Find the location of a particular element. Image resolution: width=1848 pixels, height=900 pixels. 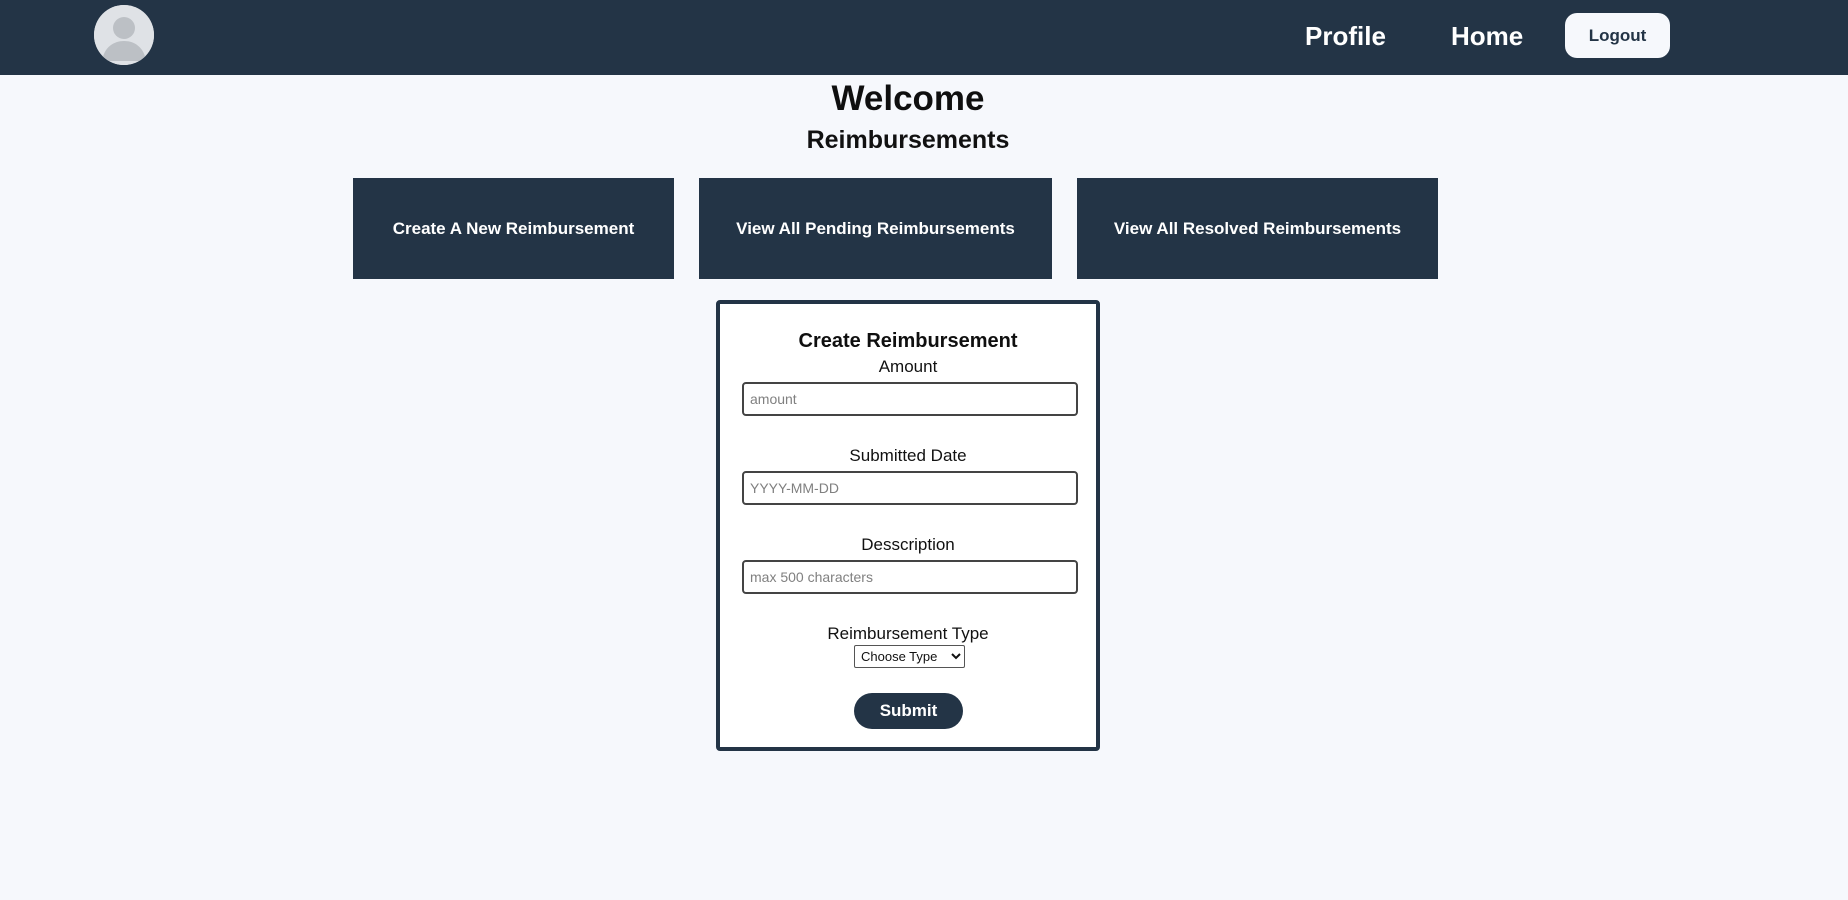

reimbursement-type-select: Choose Type is located at coordinates (909, 656).